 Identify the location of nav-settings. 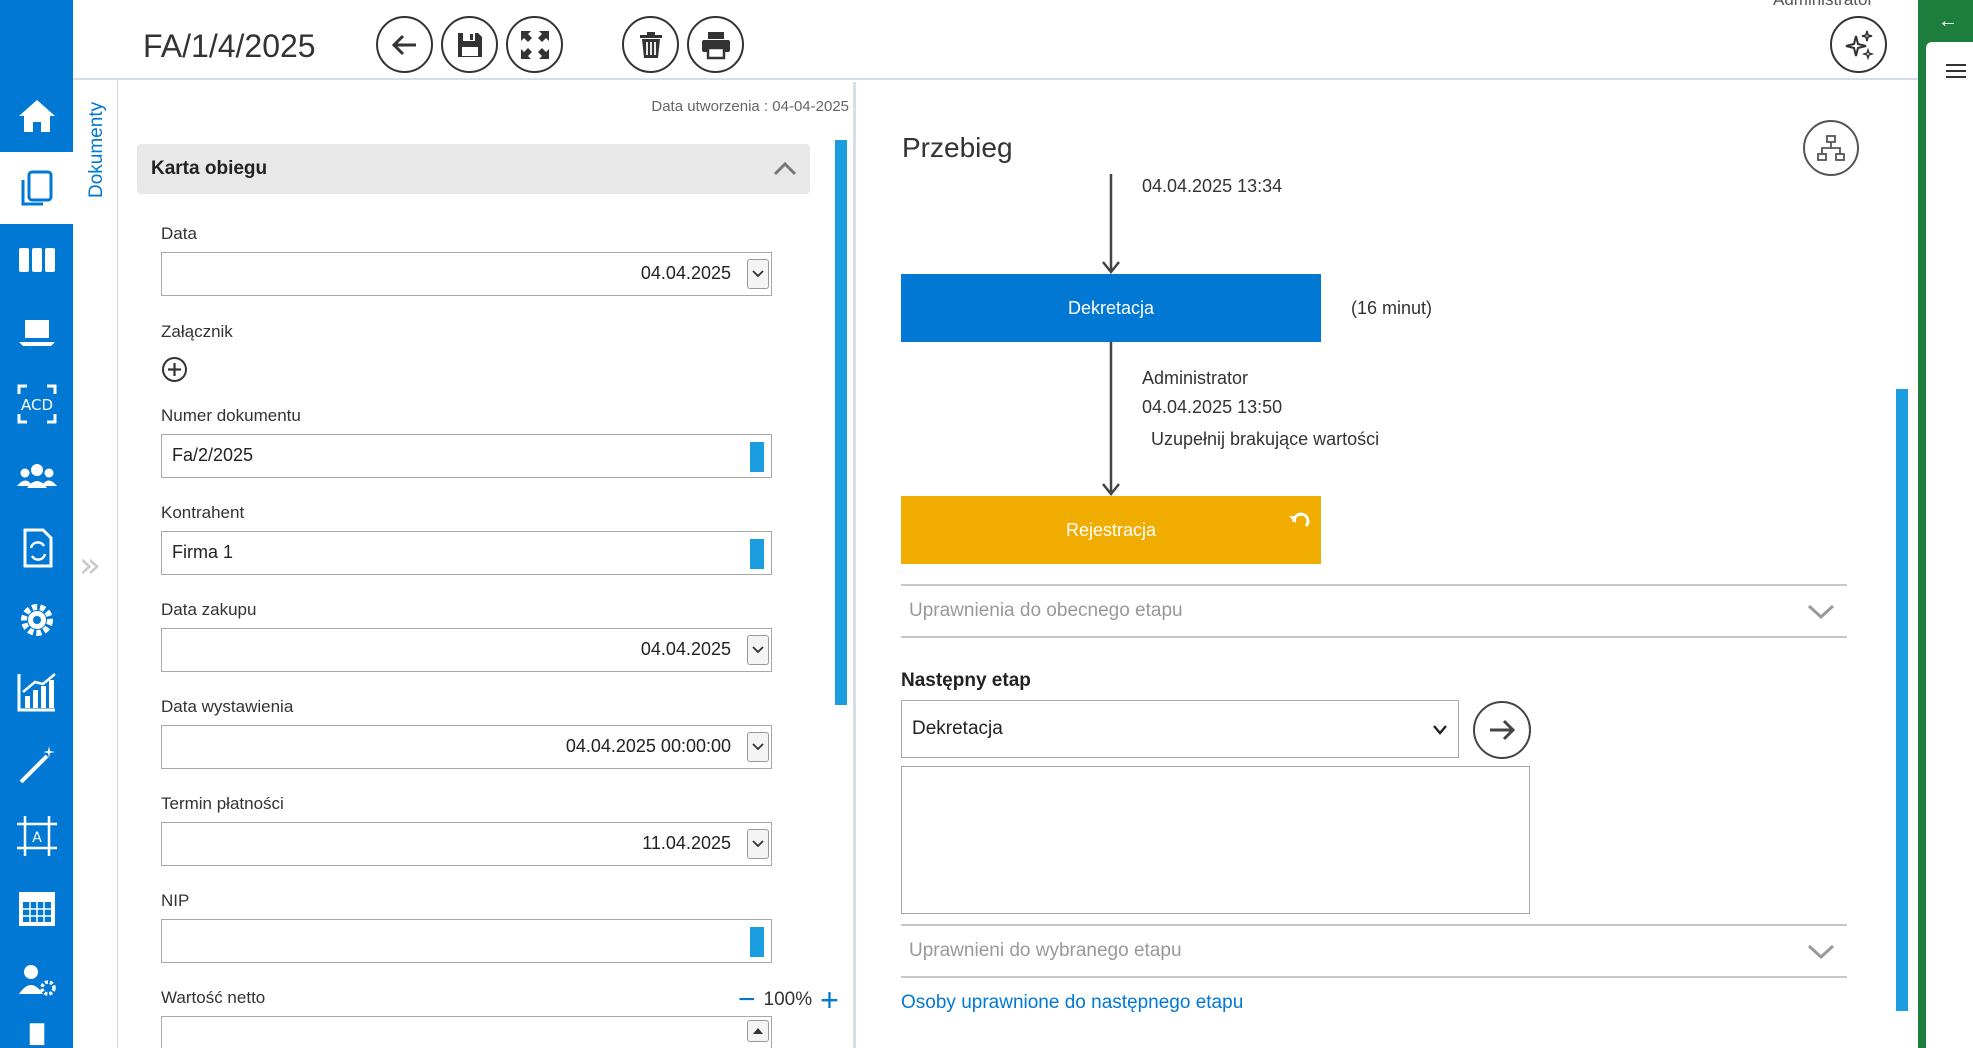
(36, 620).